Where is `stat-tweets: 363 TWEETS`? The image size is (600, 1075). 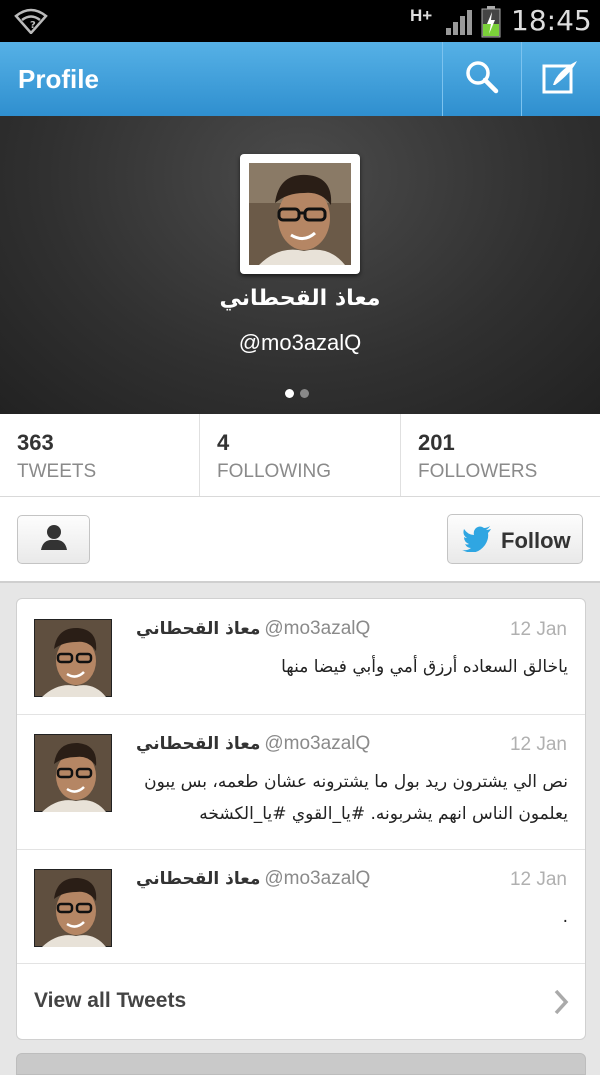 stat-tweets: 363 TWEETS is located at coordinates (100, 455).